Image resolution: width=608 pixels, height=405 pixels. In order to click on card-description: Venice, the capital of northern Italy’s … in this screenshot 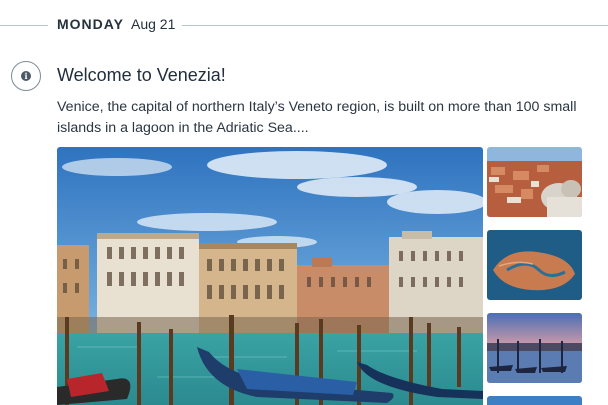, I will do `click(317, 117)`.